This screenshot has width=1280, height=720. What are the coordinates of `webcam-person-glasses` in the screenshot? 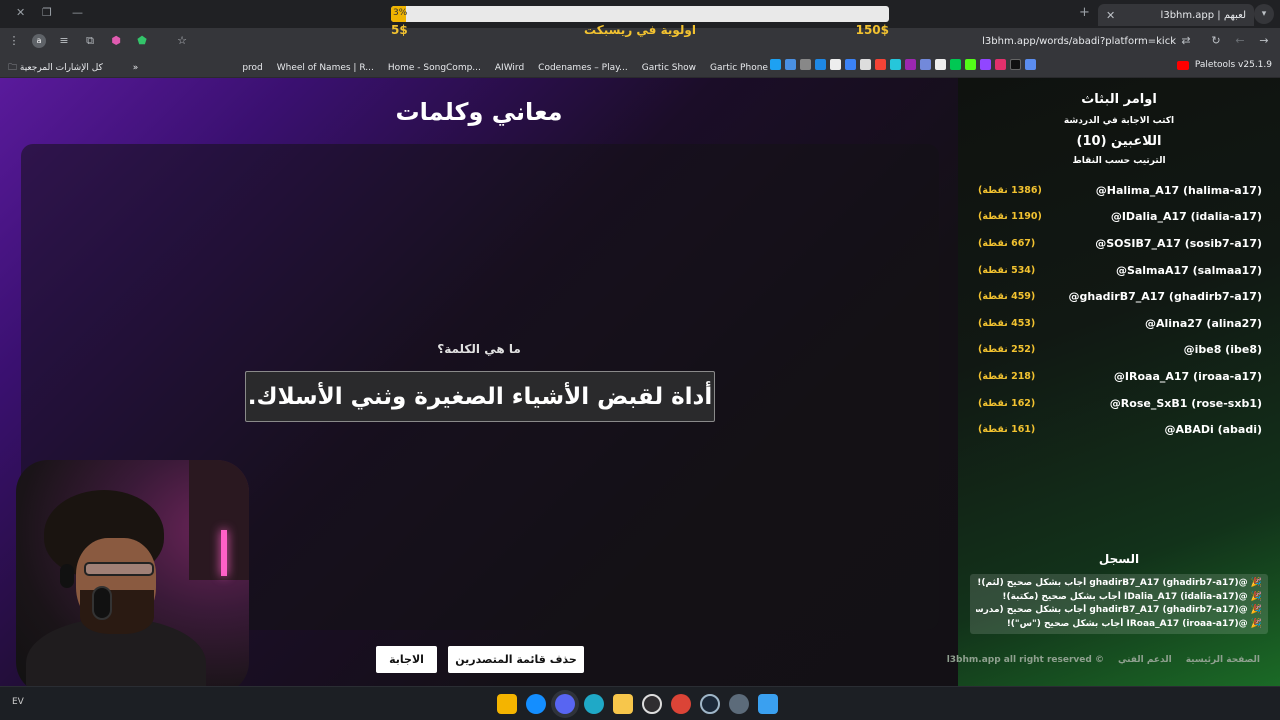 It's located at (119, 569).